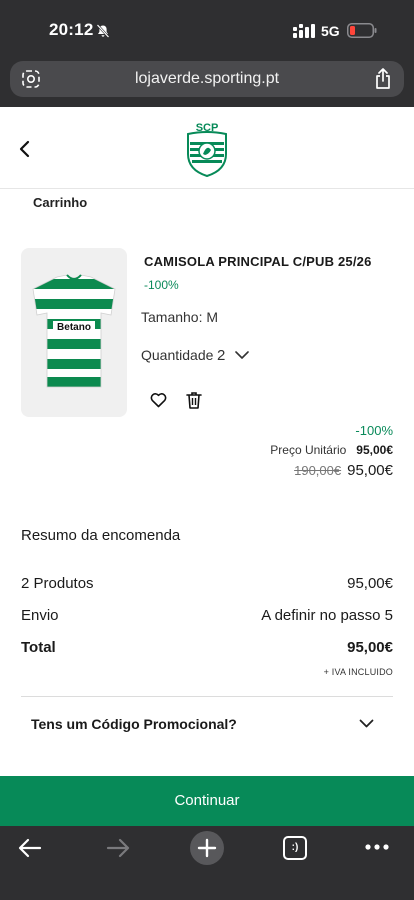 Image resolution: width=414 pixels, height=900 pixels. What do you see at coordinates (370, 470) in the screenshot?
I see `new-price: 95,00€` at bounding box center [370, 470].